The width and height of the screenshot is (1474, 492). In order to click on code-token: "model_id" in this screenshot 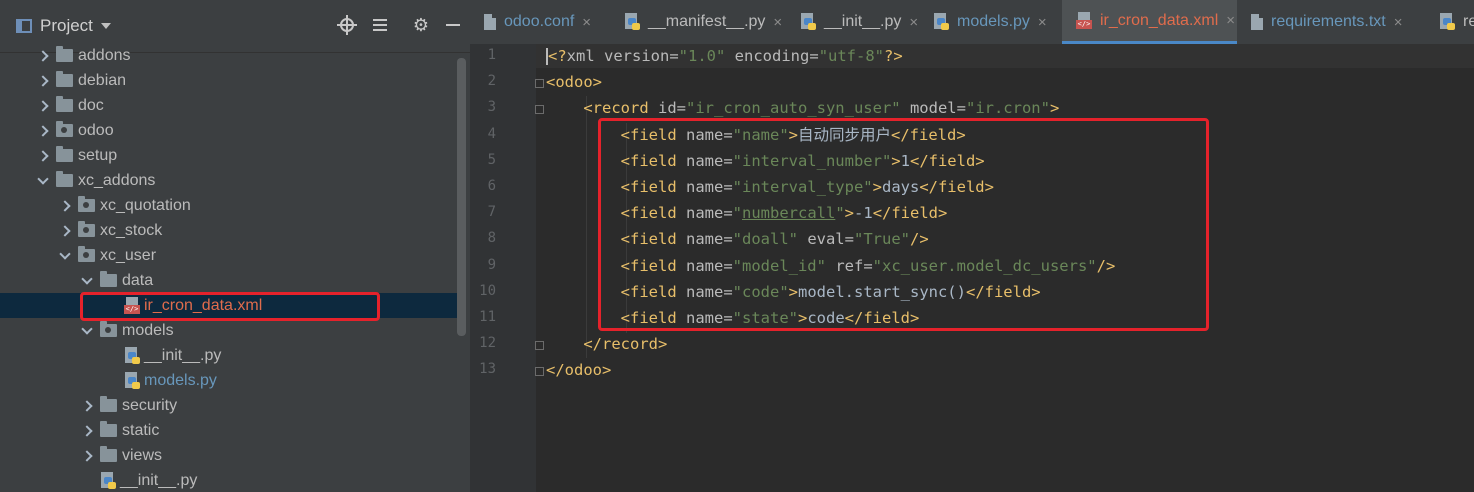, I will do `click(779, 266)`.